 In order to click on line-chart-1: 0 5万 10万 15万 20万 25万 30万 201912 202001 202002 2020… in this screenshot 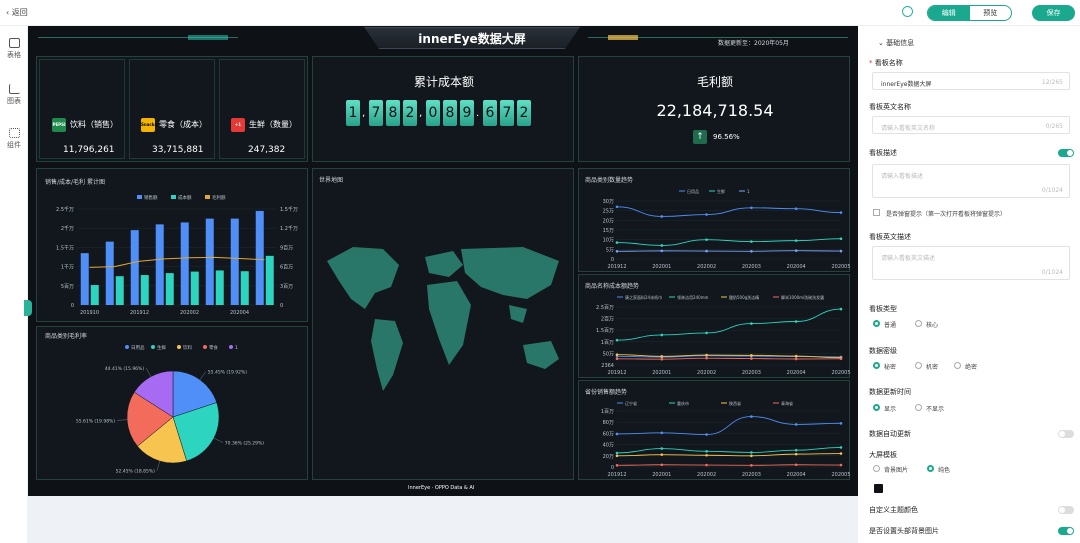, I will do `click(727, 229)`.